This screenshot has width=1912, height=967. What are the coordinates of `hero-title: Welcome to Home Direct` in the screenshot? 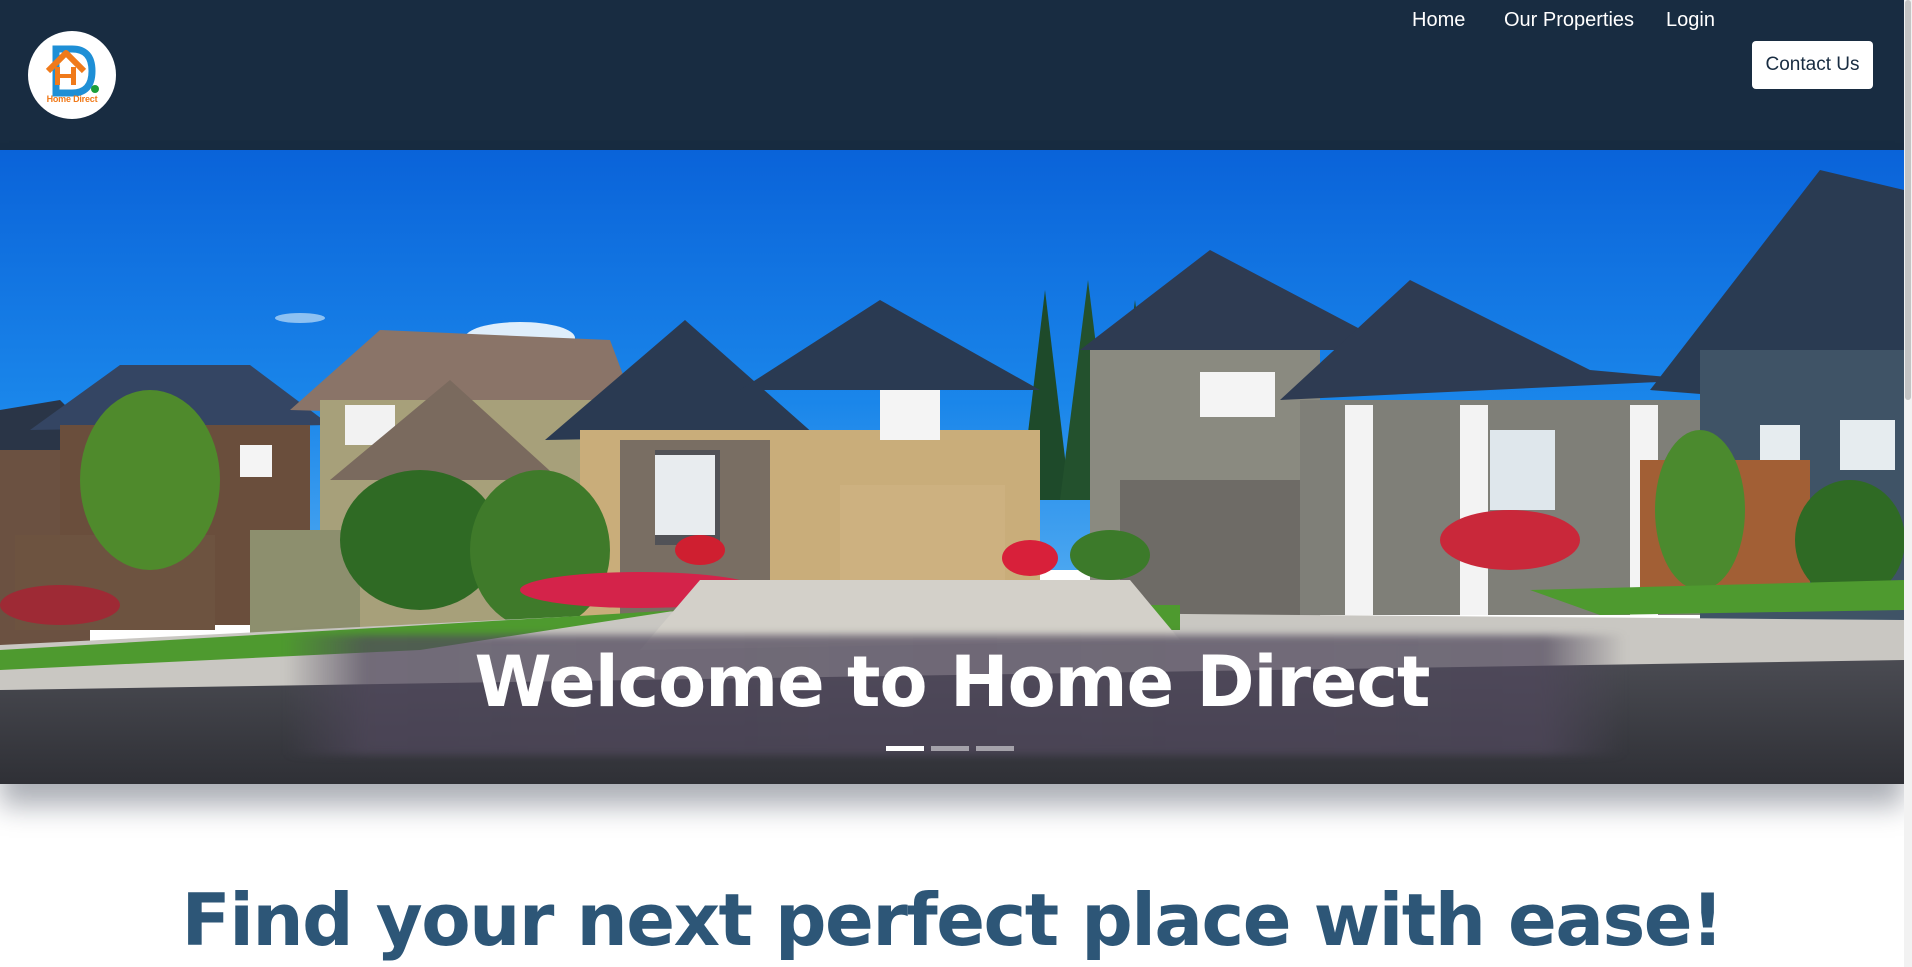 It's located at (952, 682).